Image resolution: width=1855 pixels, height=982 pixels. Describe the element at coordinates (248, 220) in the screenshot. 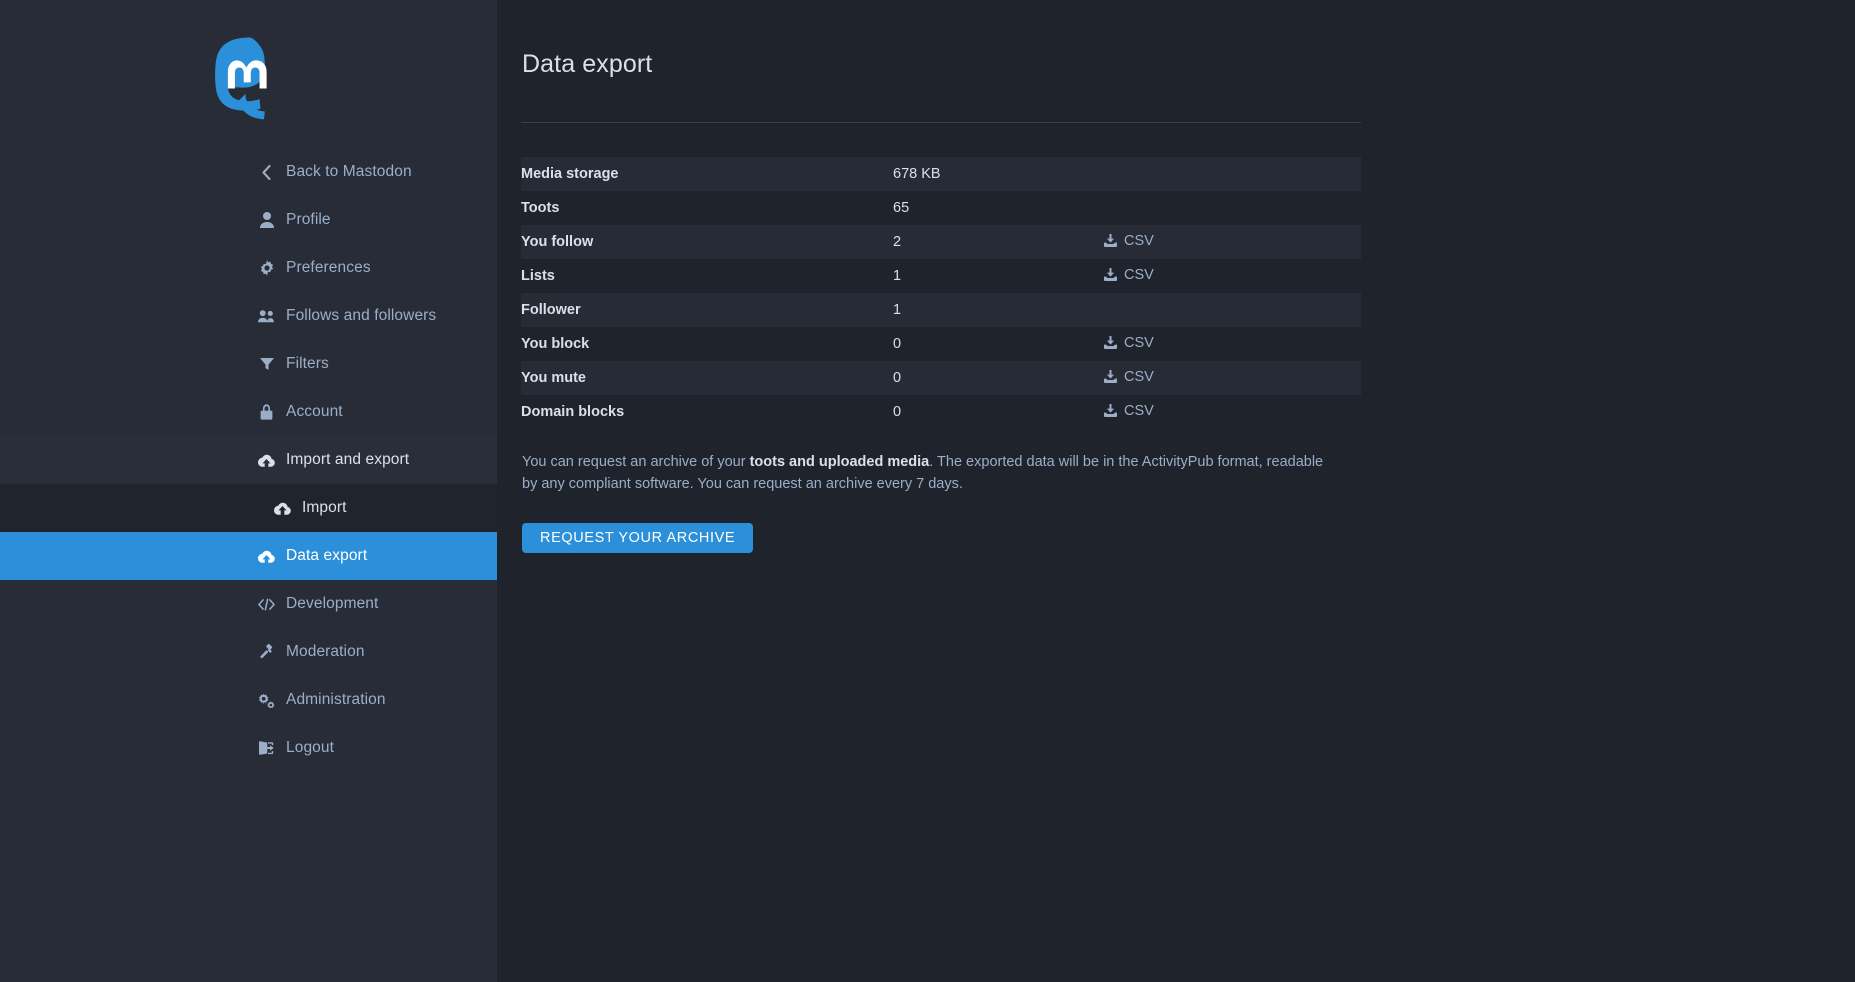

I see `sidebar-item-profile: Profile` at that location.